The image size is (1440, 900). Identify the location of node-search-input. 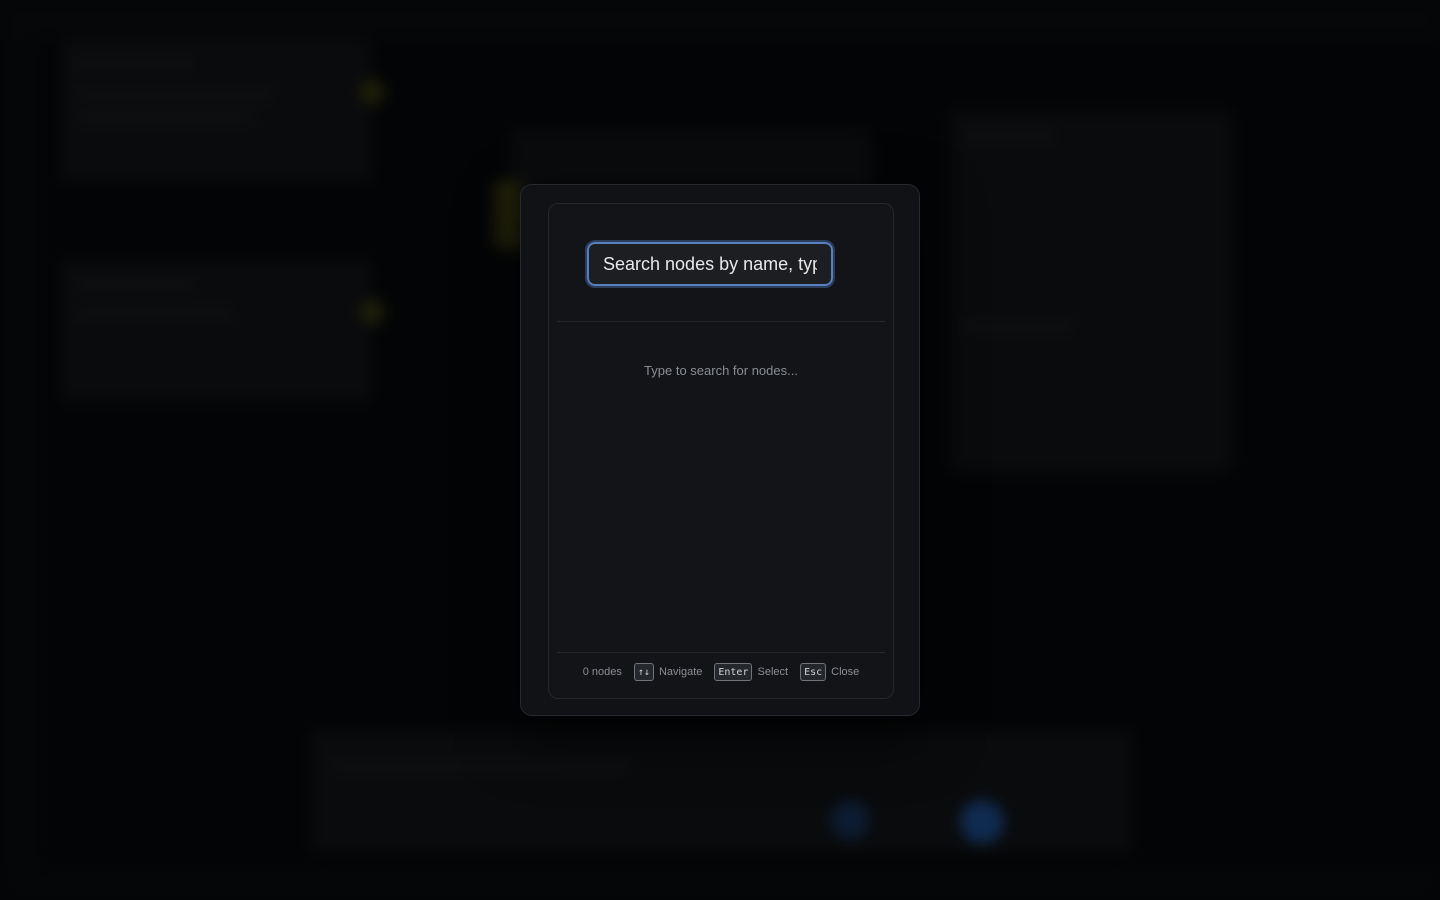
(710, 264).